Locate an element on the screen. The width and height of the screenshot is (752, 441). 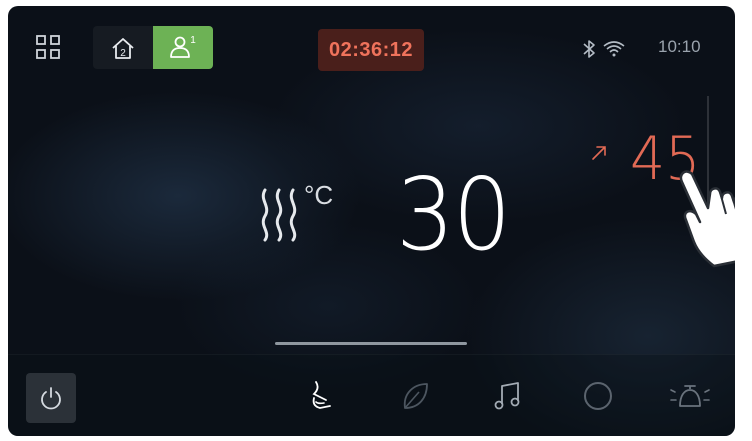
page-indicator is located at coordinates (371, 343).